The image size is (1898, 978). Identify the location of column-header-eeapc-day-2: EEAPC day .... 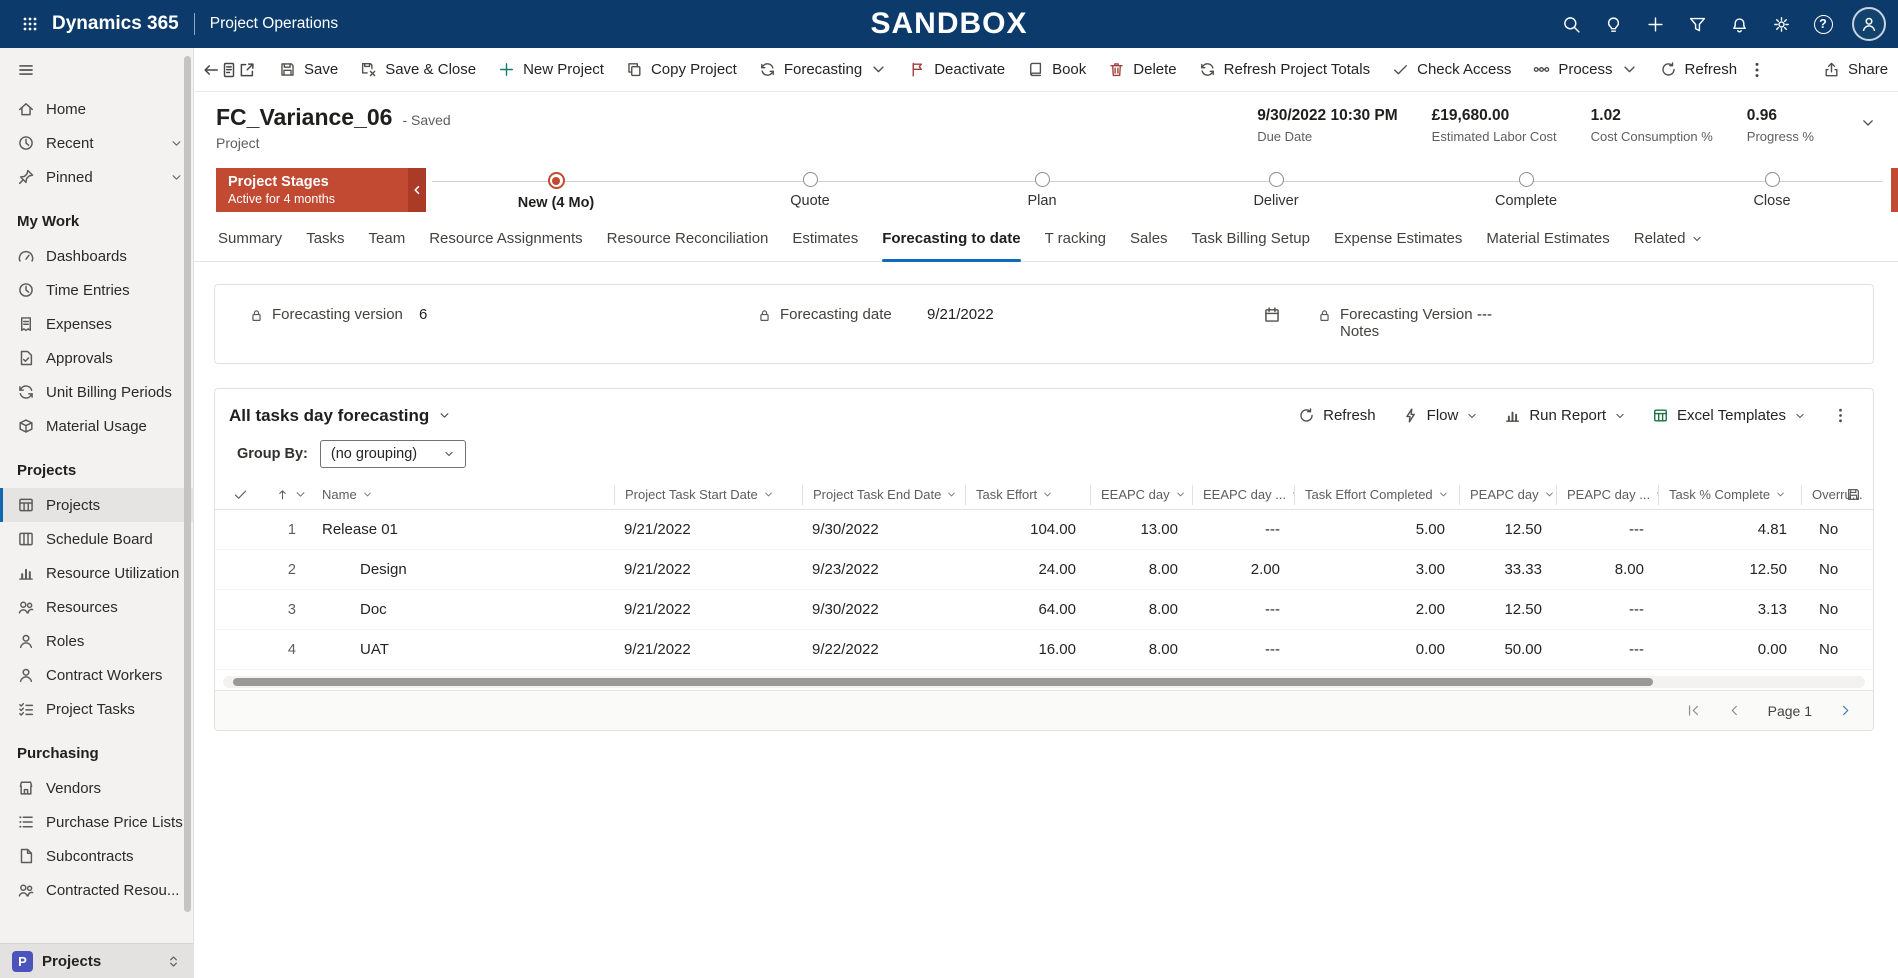
(1243, 494).